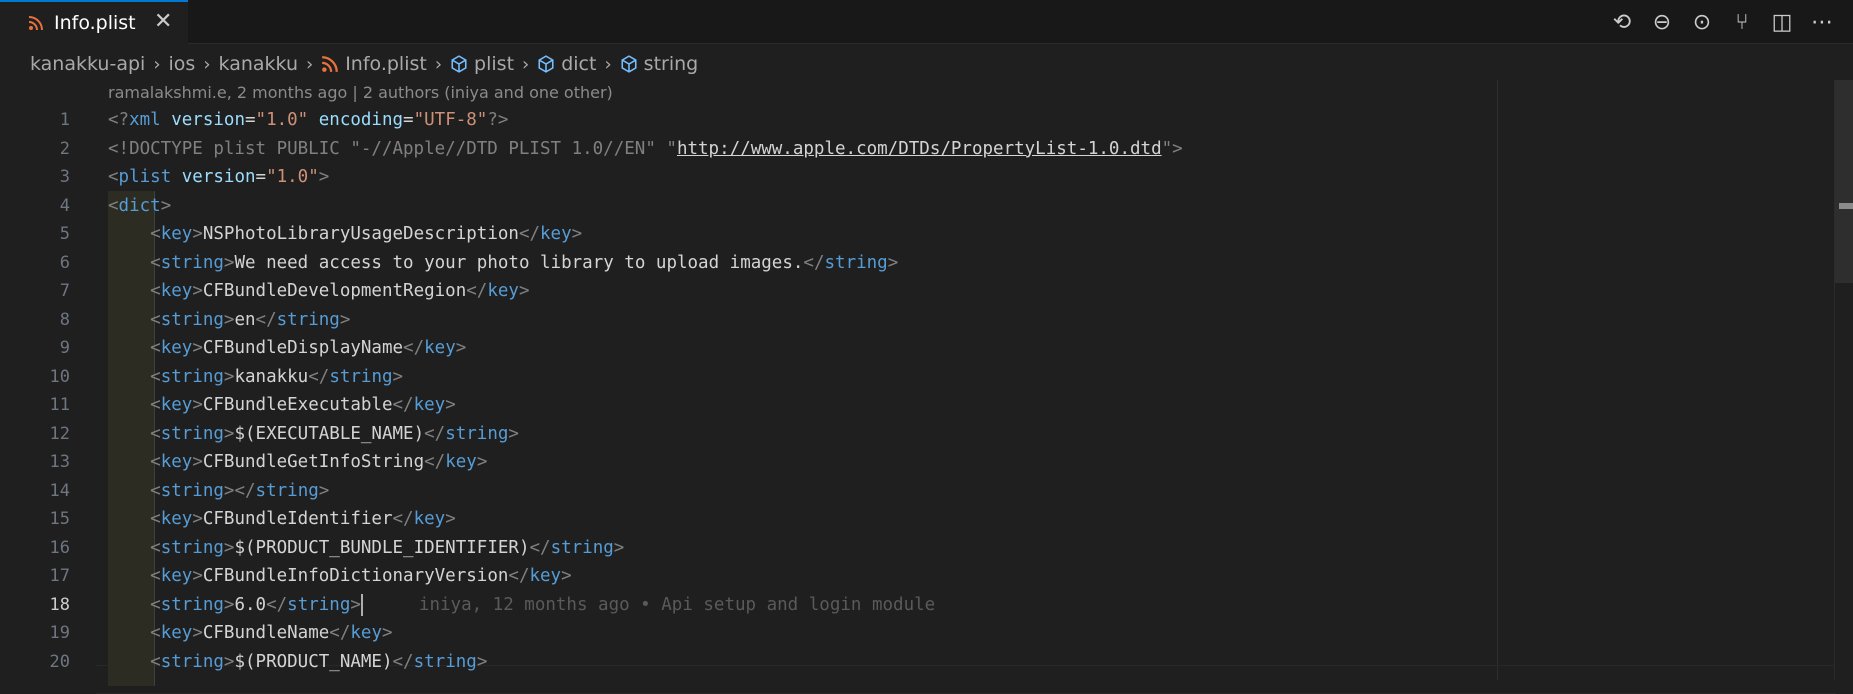  I want to click on git-graph-icon: ⑂, so click(1742, 22).